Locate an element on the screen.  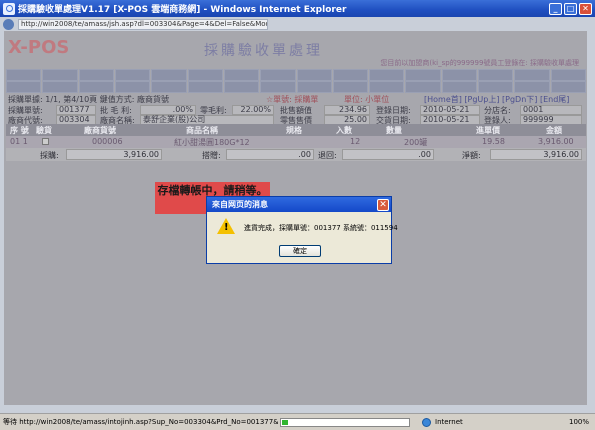
branch-field: 0001 is located at coordinates (551, 110).